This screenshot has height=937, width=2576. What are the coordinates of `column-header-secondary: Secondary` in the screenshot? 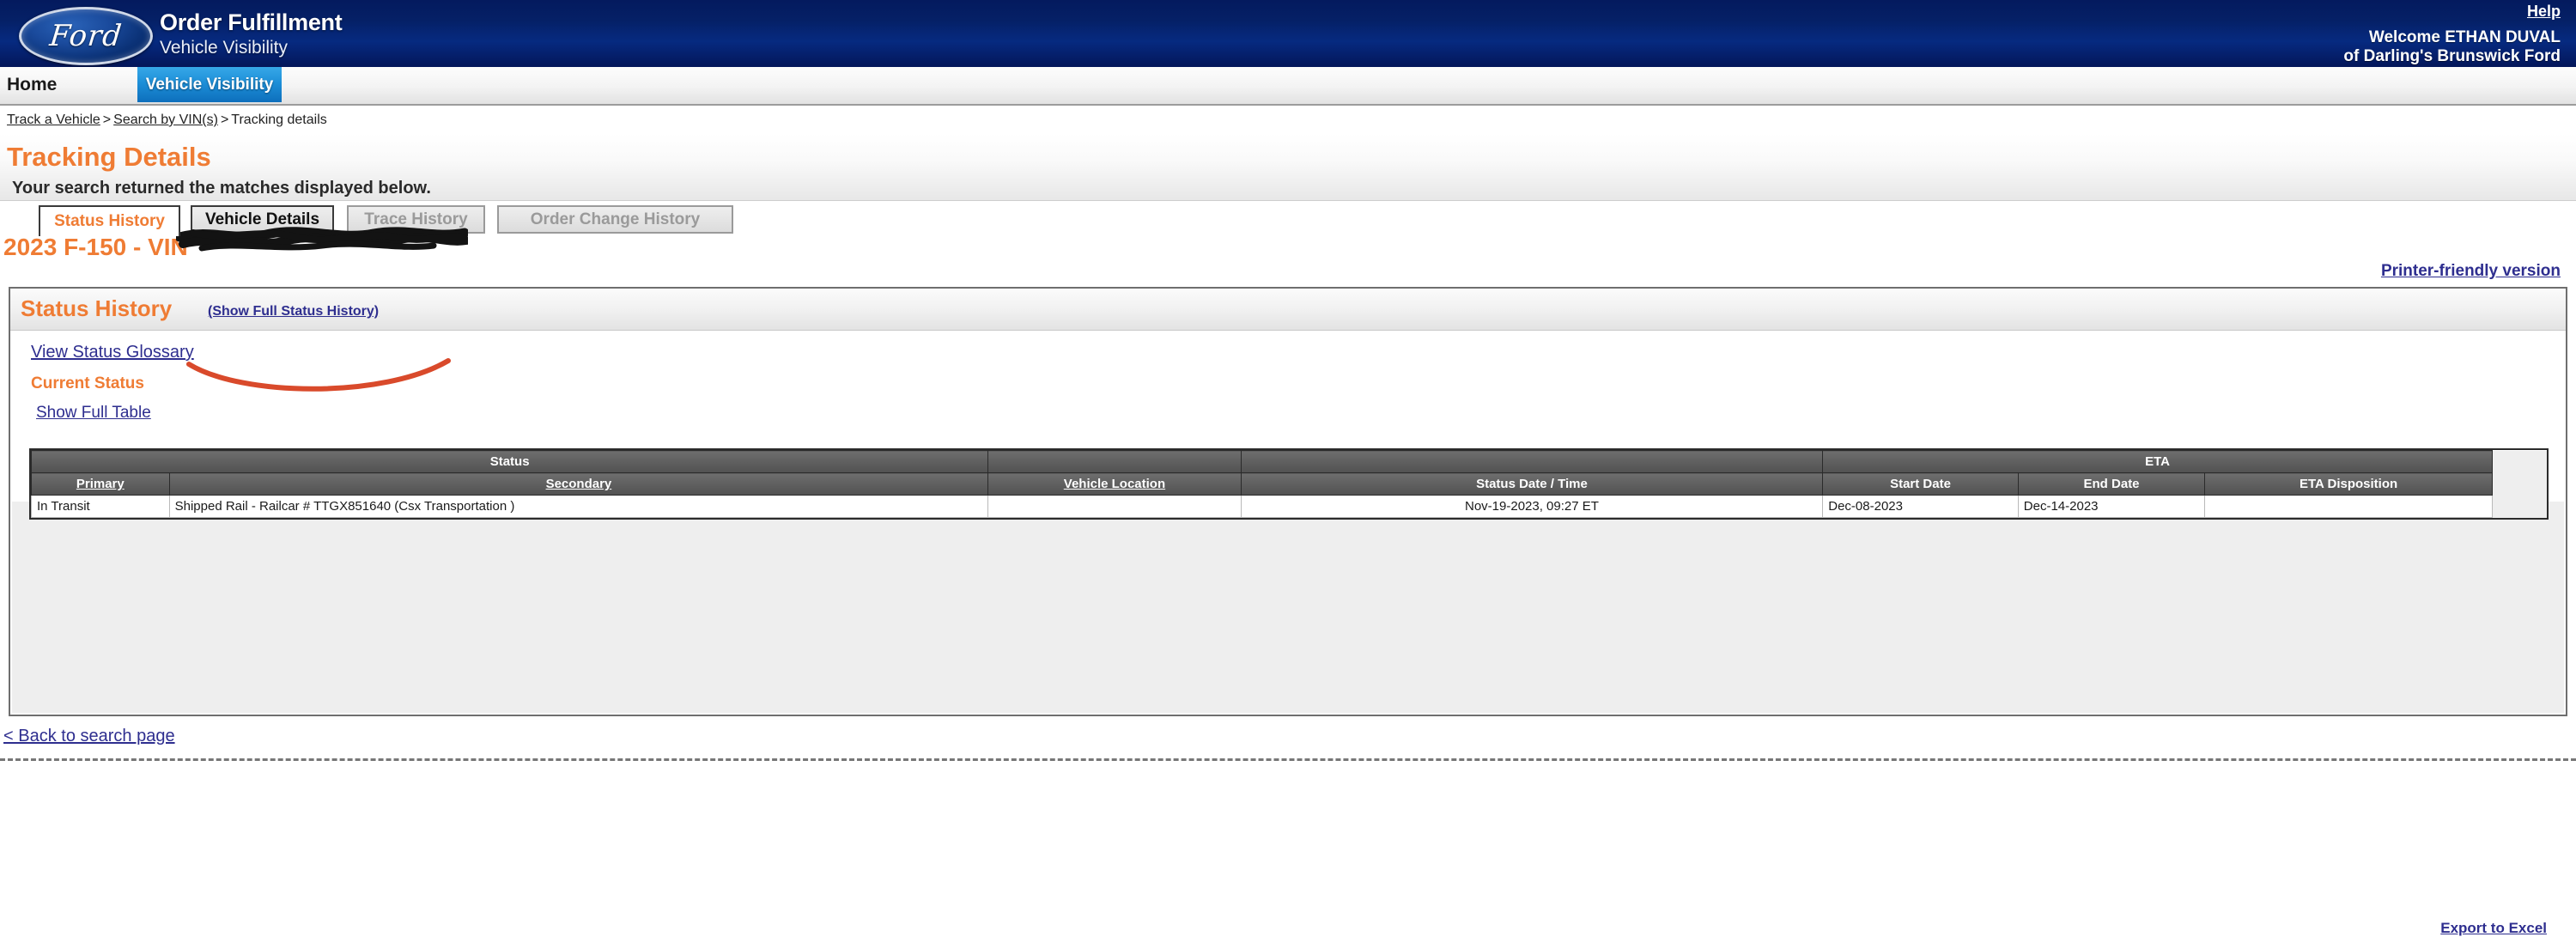 It's located at (578, 484).